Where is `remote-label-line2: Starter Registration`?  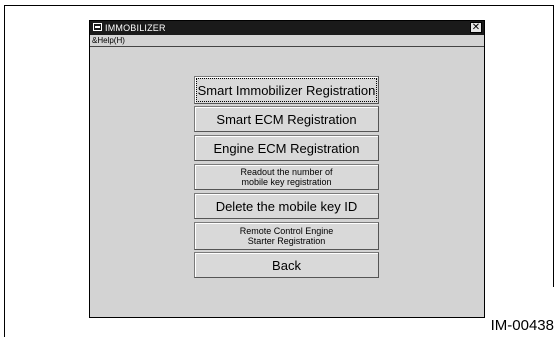
remote-label-line2: Starter Registration is located at coordinates (286, 241).